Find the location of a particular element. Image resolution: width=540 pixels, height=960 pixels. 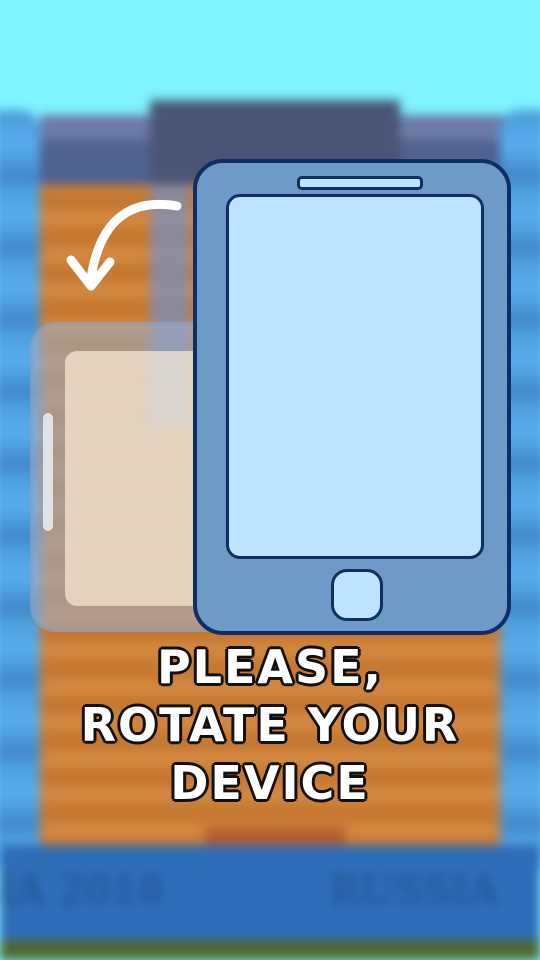

message-line-2: ROTATE YOUR is located at coordinates (270, 725).